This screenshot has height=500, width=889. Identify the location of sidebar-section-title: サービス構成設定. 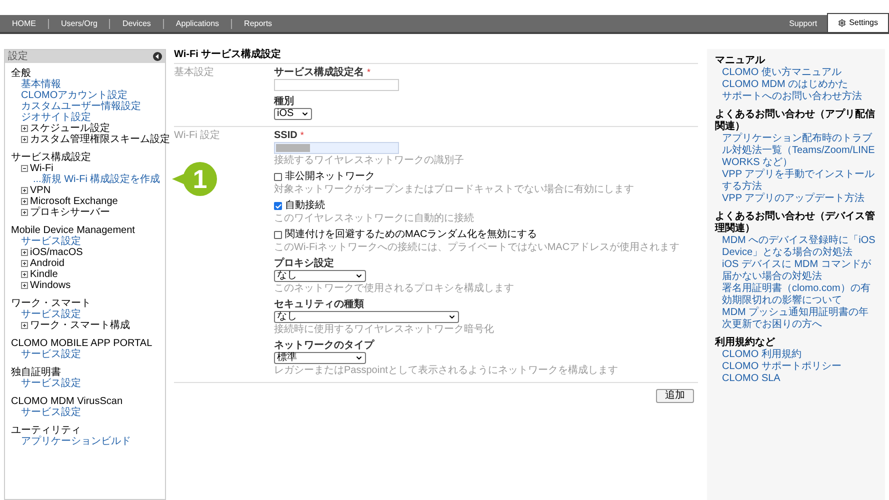
(51, 157).